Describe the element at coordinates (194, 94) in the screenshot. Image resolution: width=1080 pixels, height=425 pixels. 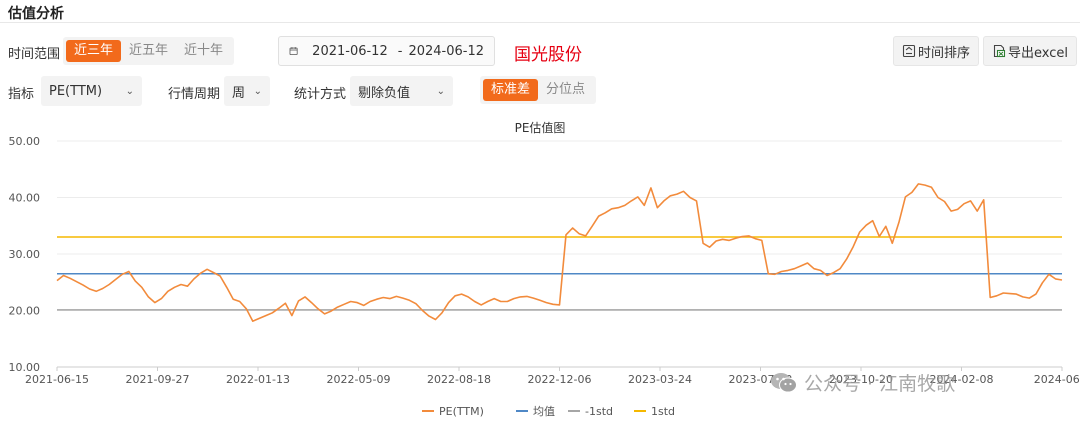
I see `period-label: 行情周期` at that location.